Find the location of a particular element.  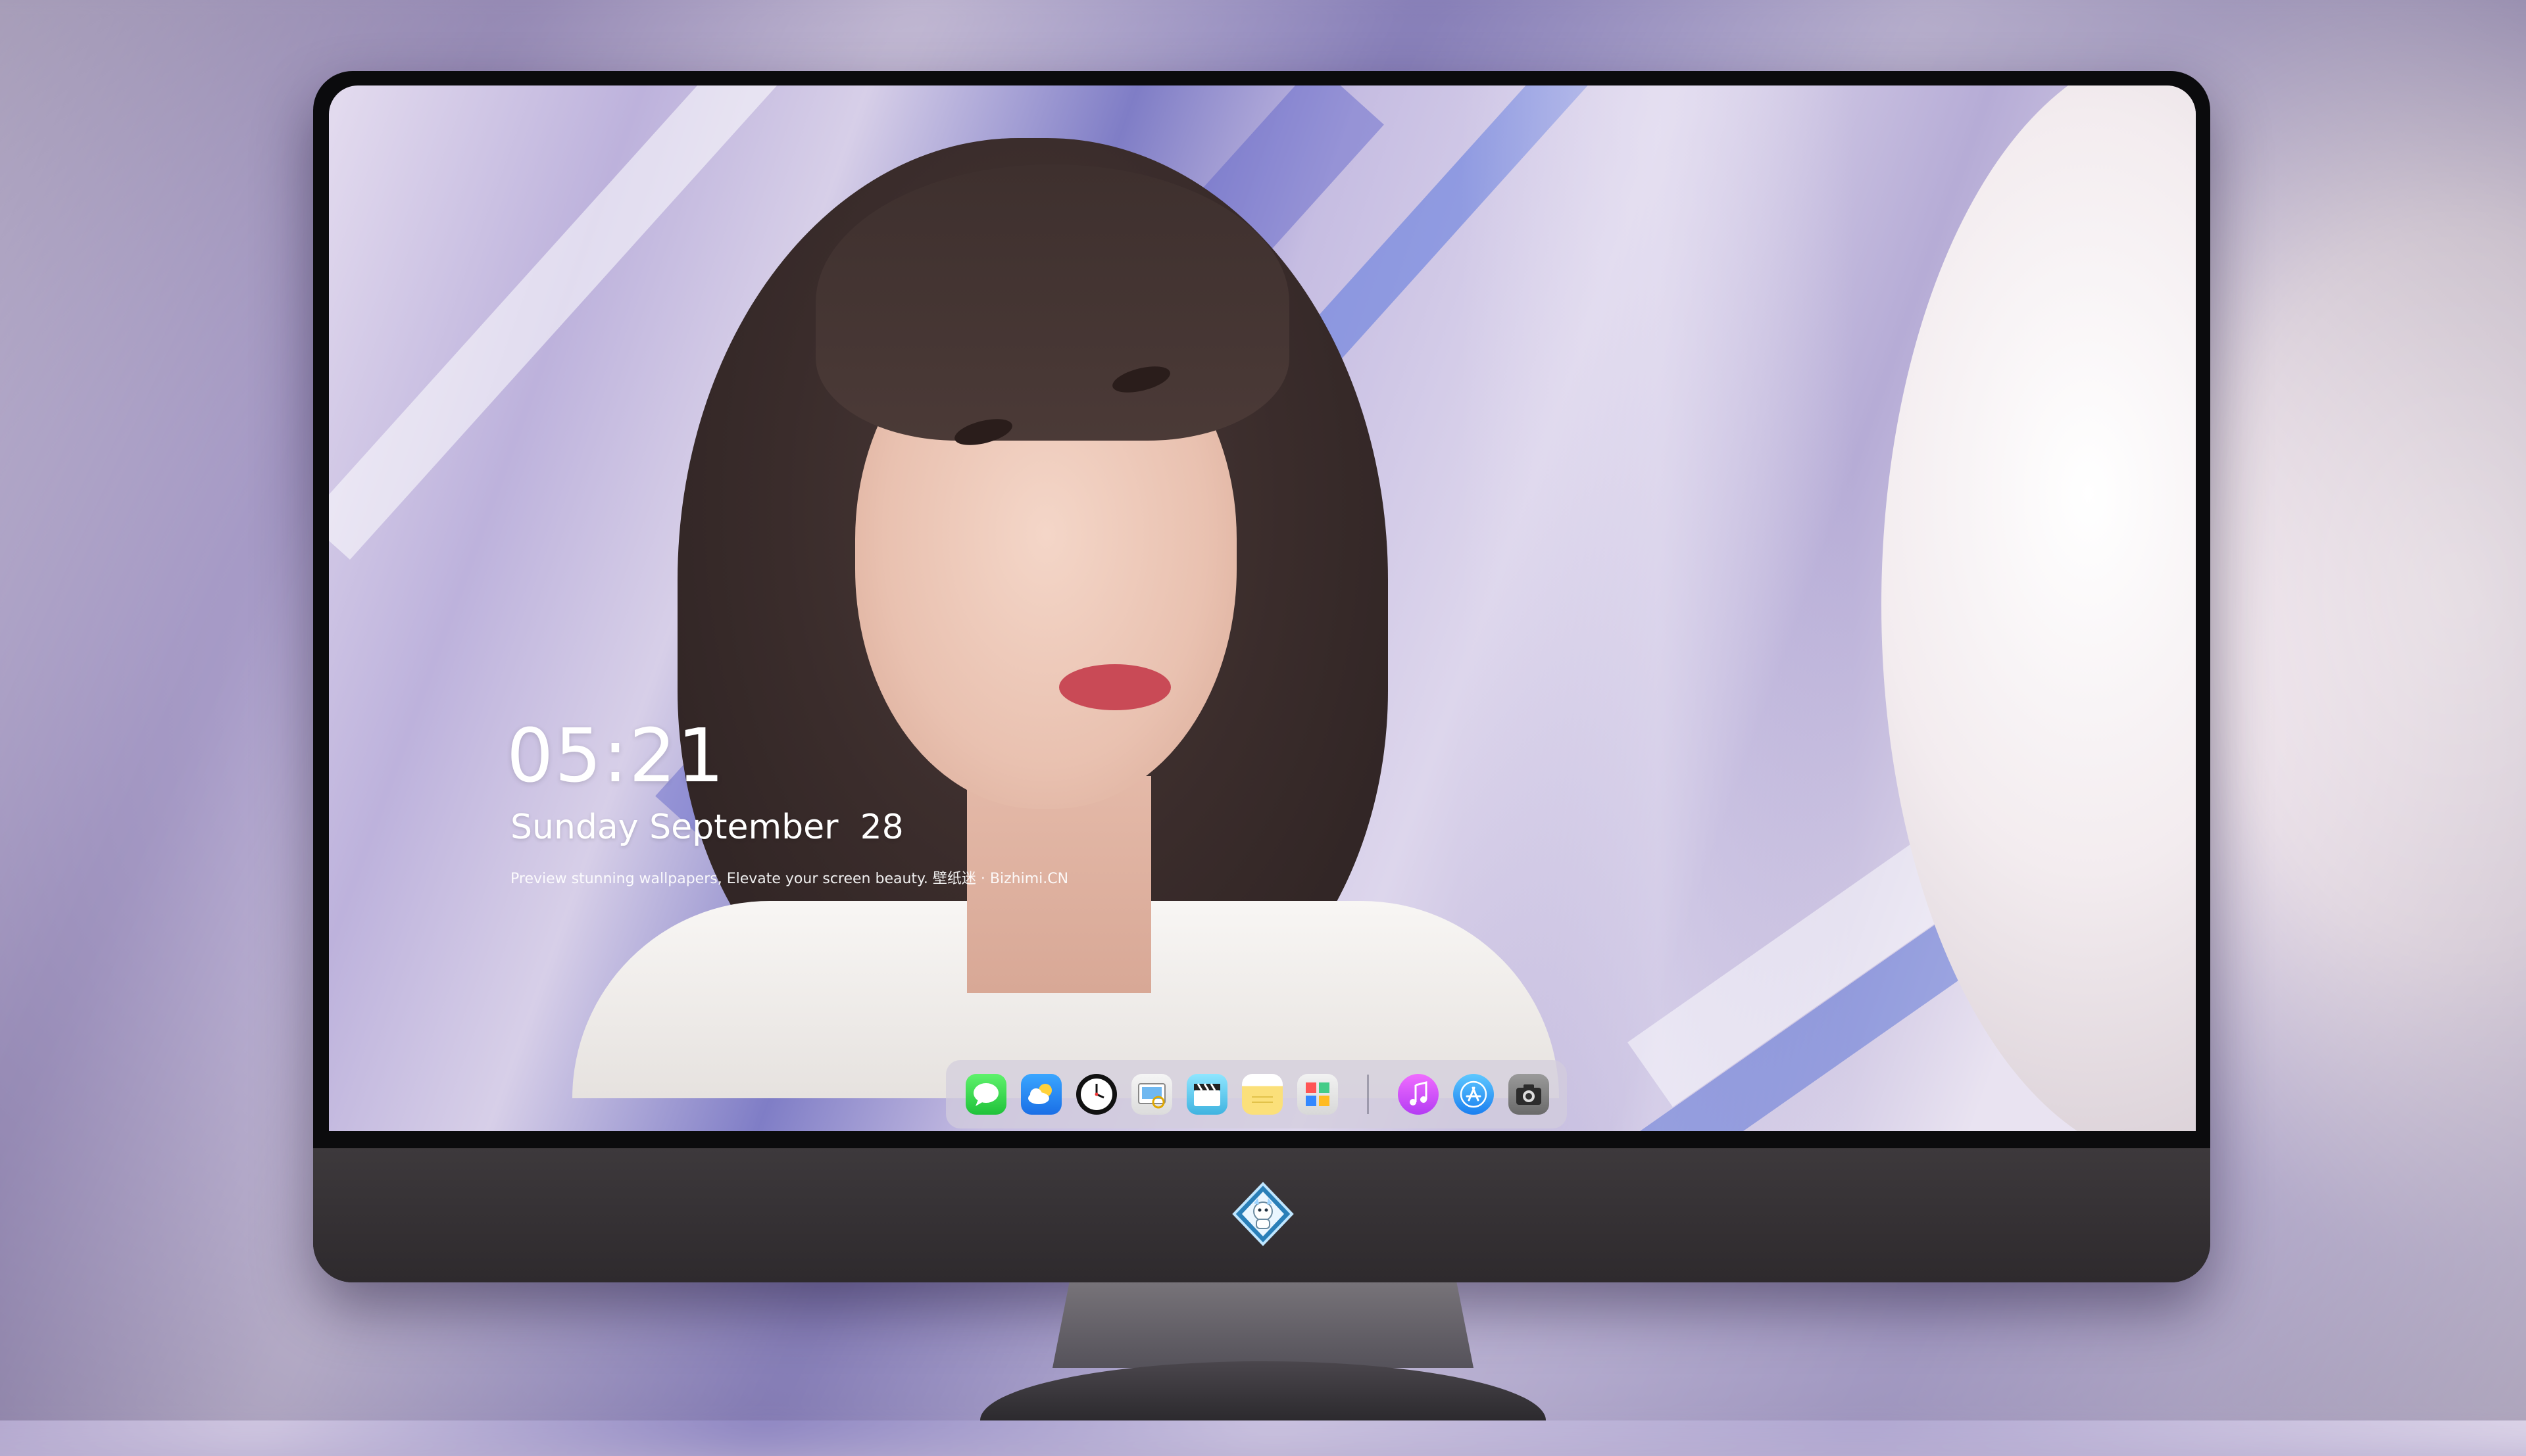

camera-icon is located at coordinates (1528, 1094).